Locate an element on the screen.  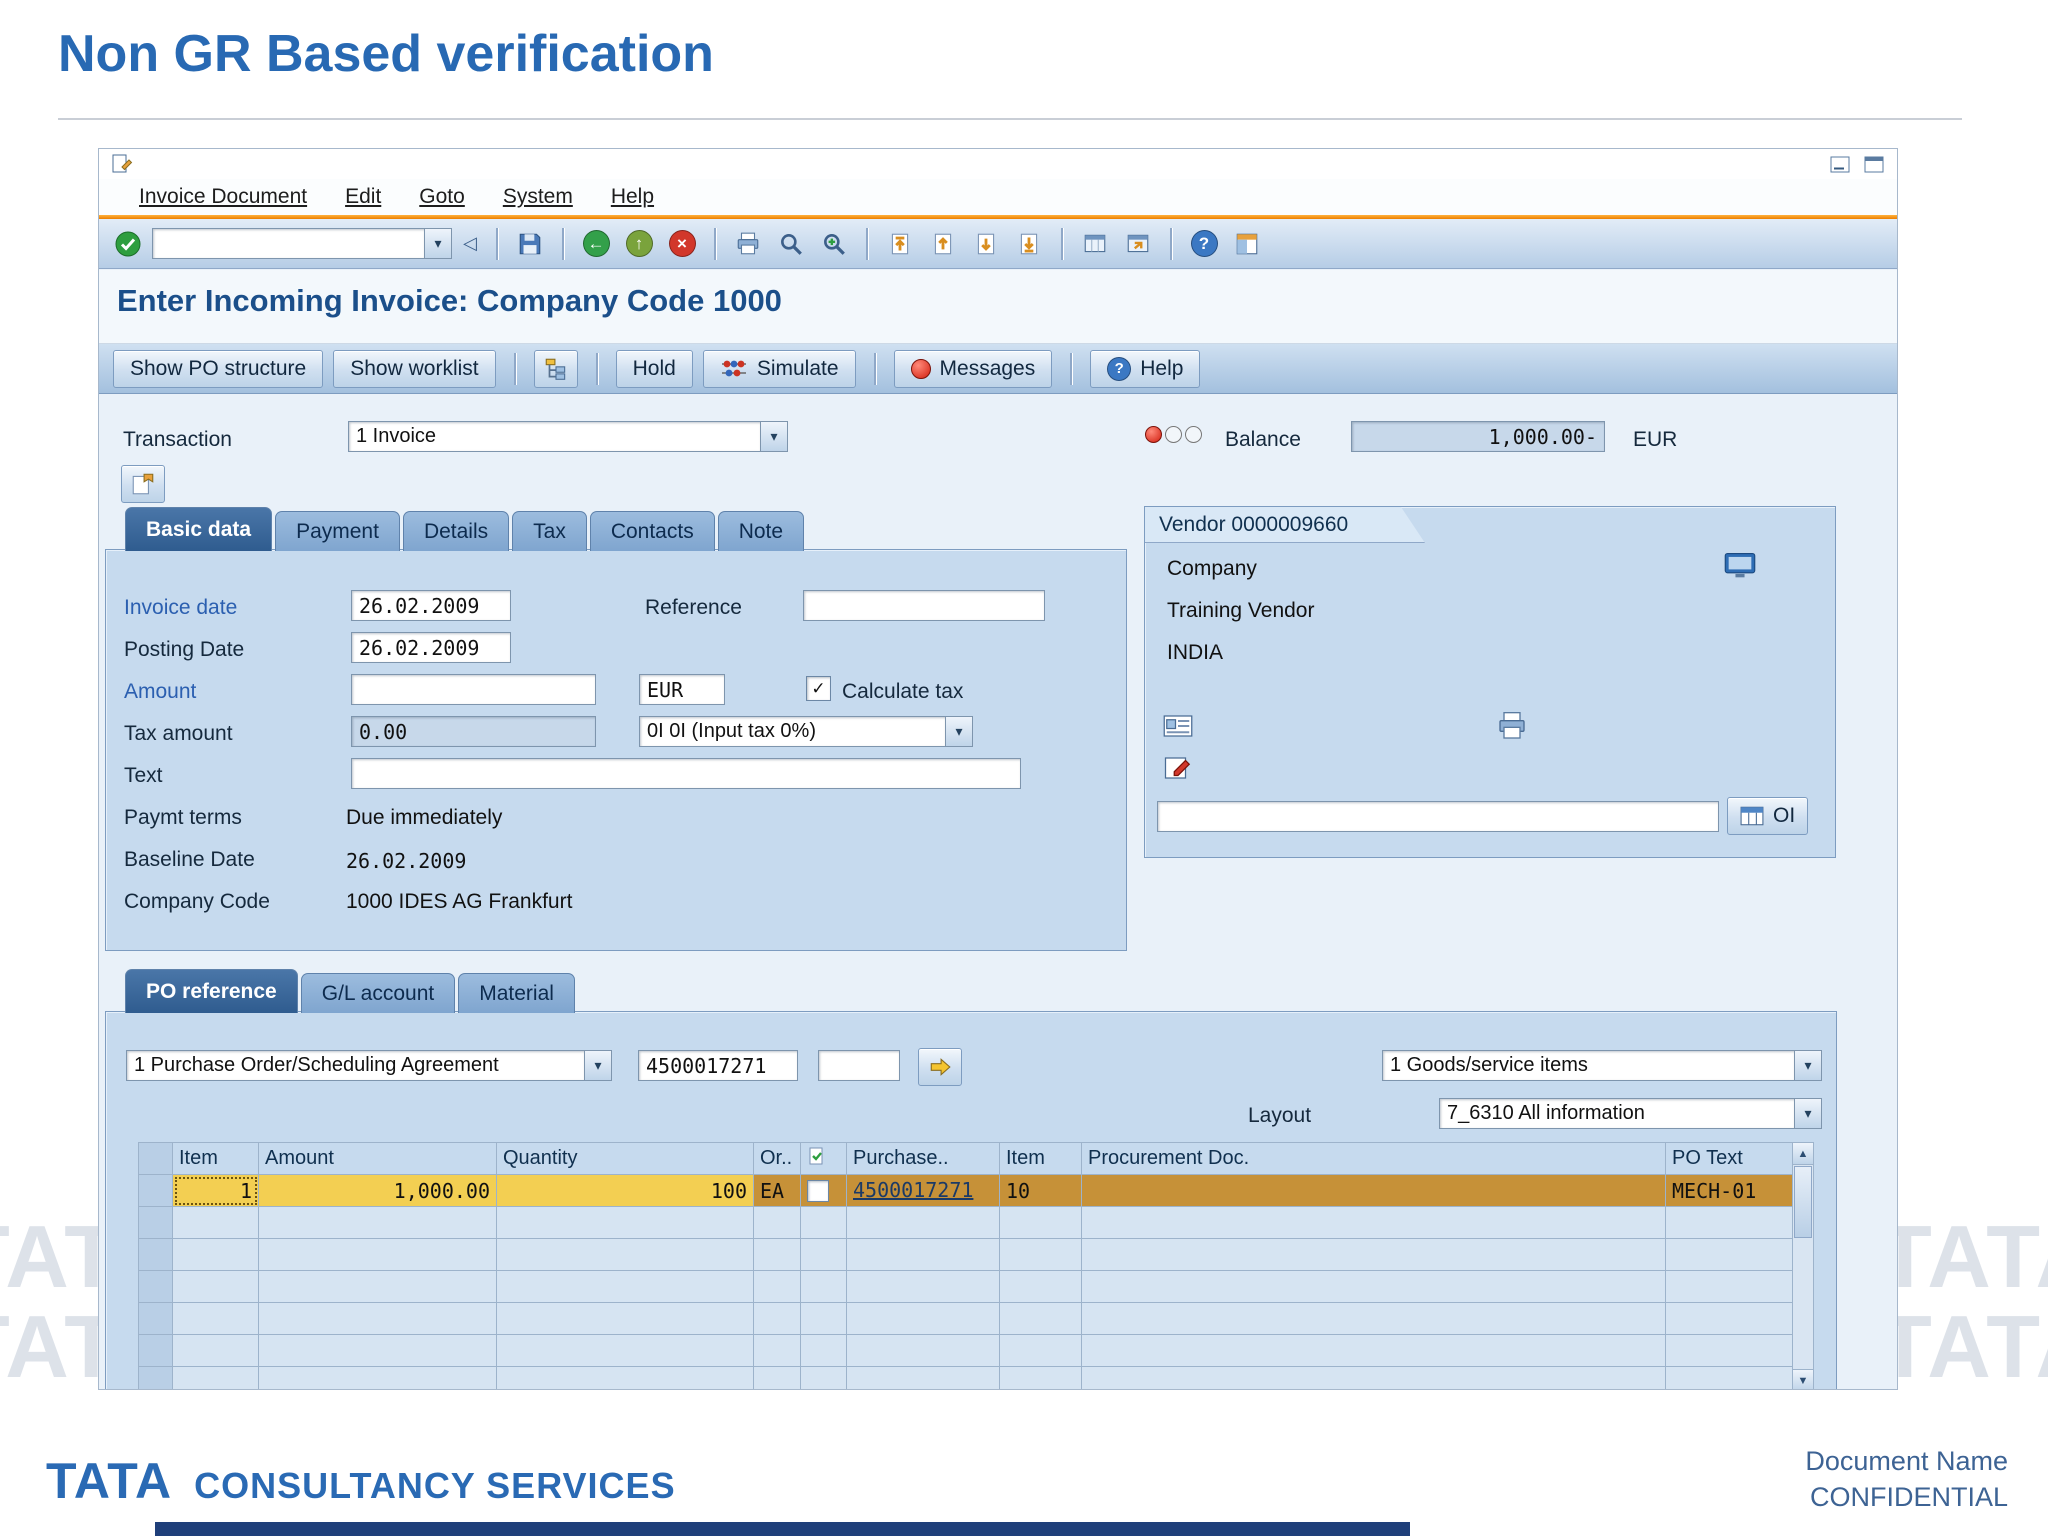
tax-amount-field: 0.00 is located at coordinates (473, 731).